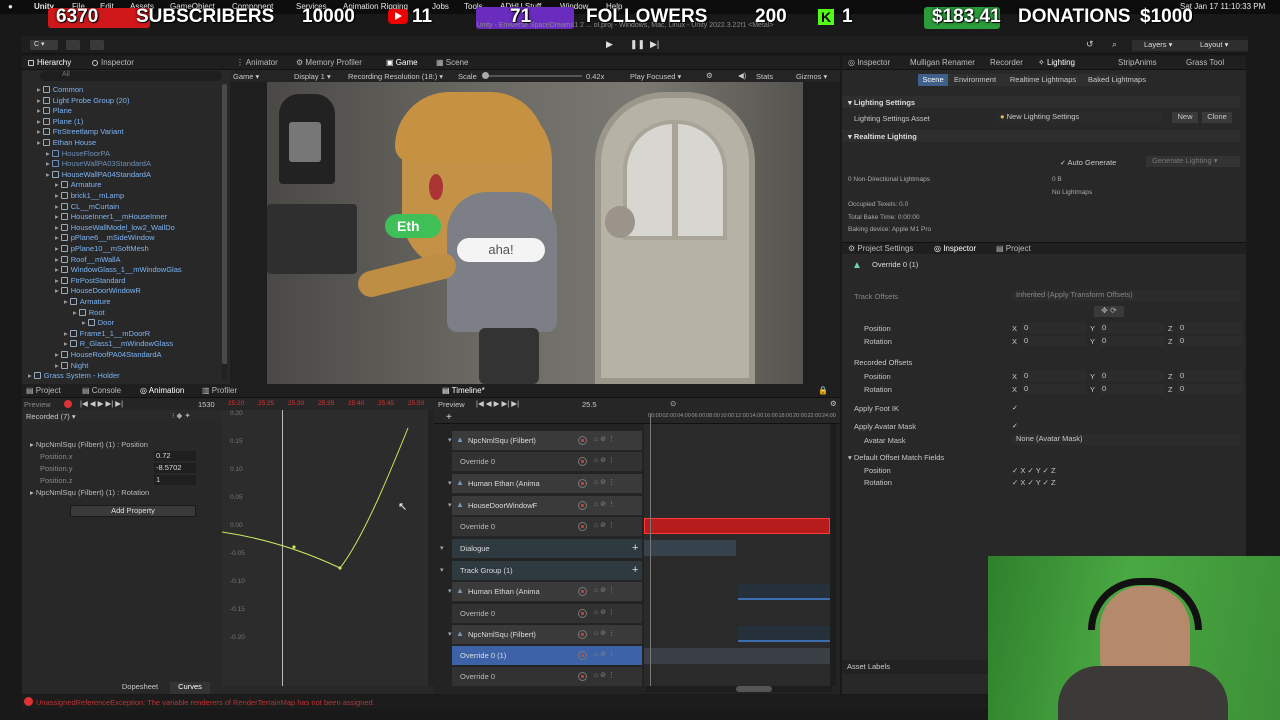  Describe the element at coordinates (449, 417) in the screenshot. I see `add-track-button: +` at that location.